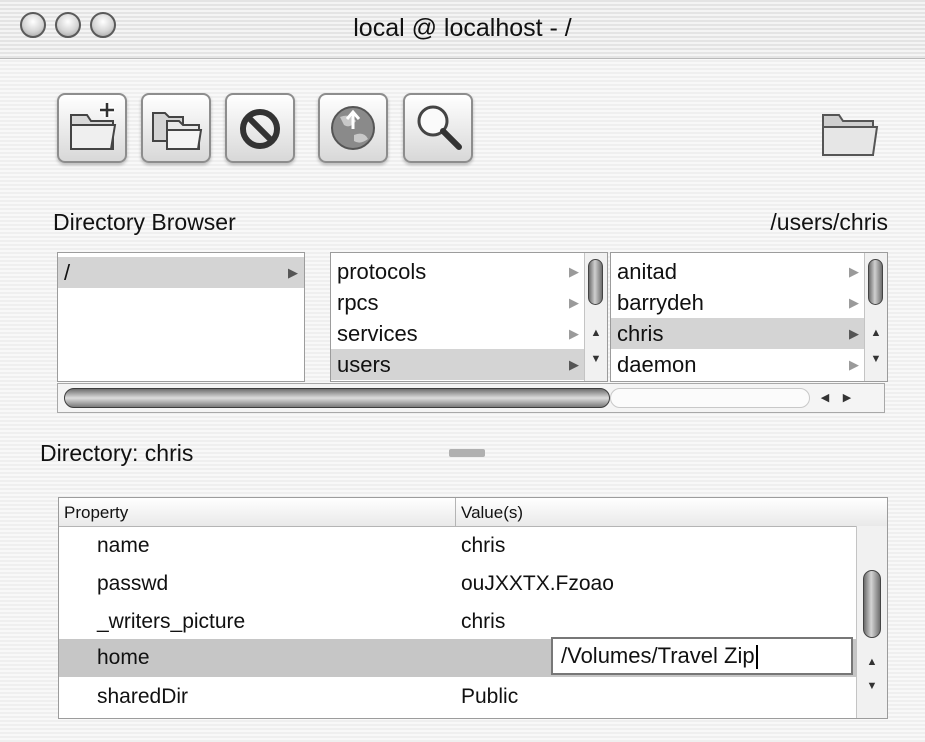 The width and height of the screenshot is (925, 742). Describe the element at coordinates (458, 697) in the screenshot. I see `table-row: sharedDir Public` at that location.